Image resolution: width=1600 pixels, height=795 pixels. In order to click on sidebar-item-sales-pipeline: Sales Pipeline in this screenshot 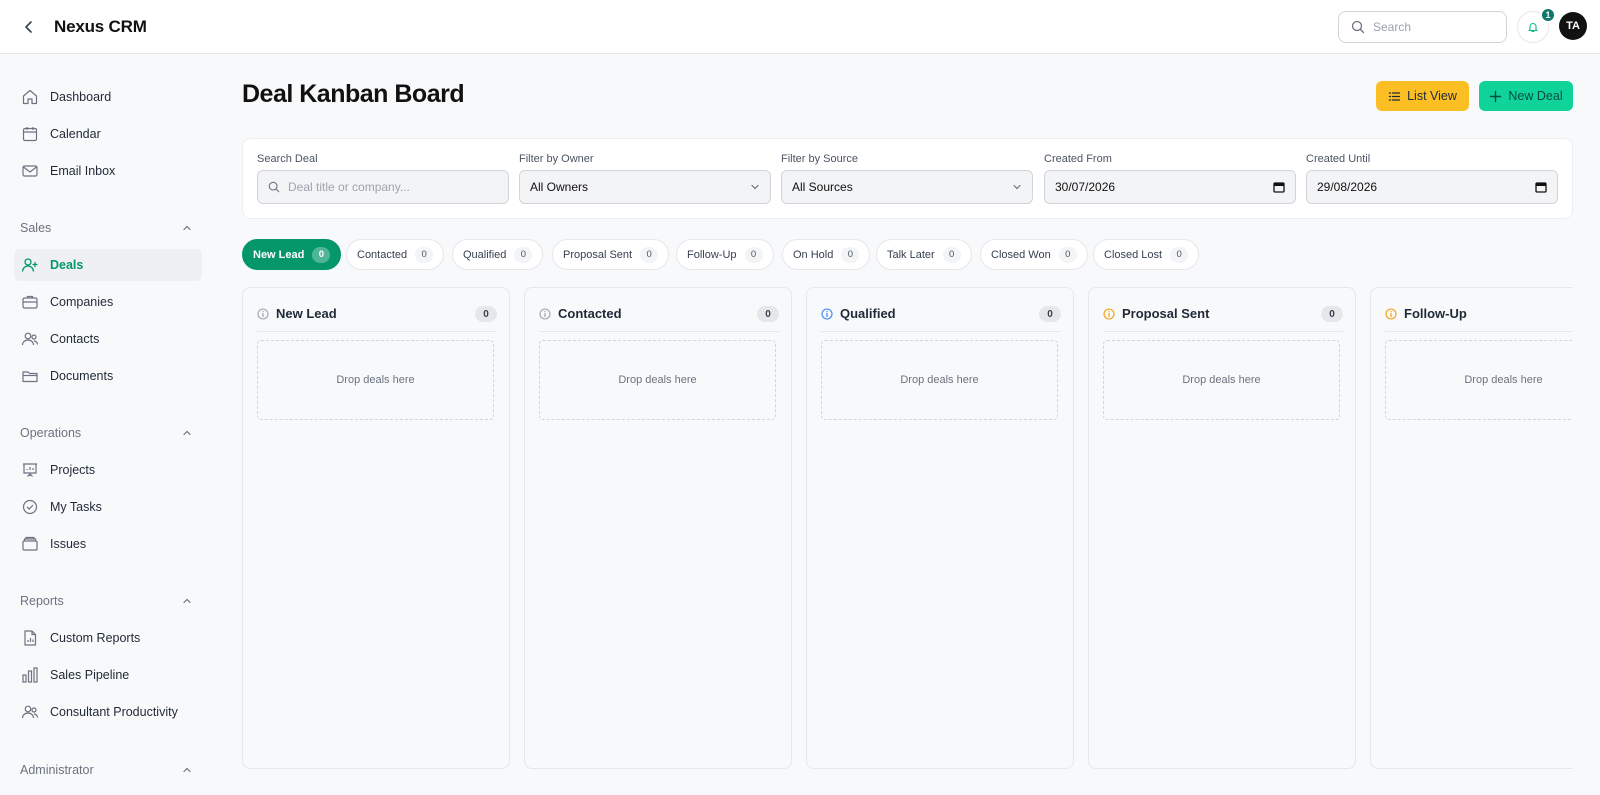, I will do `click(108, 675)`.